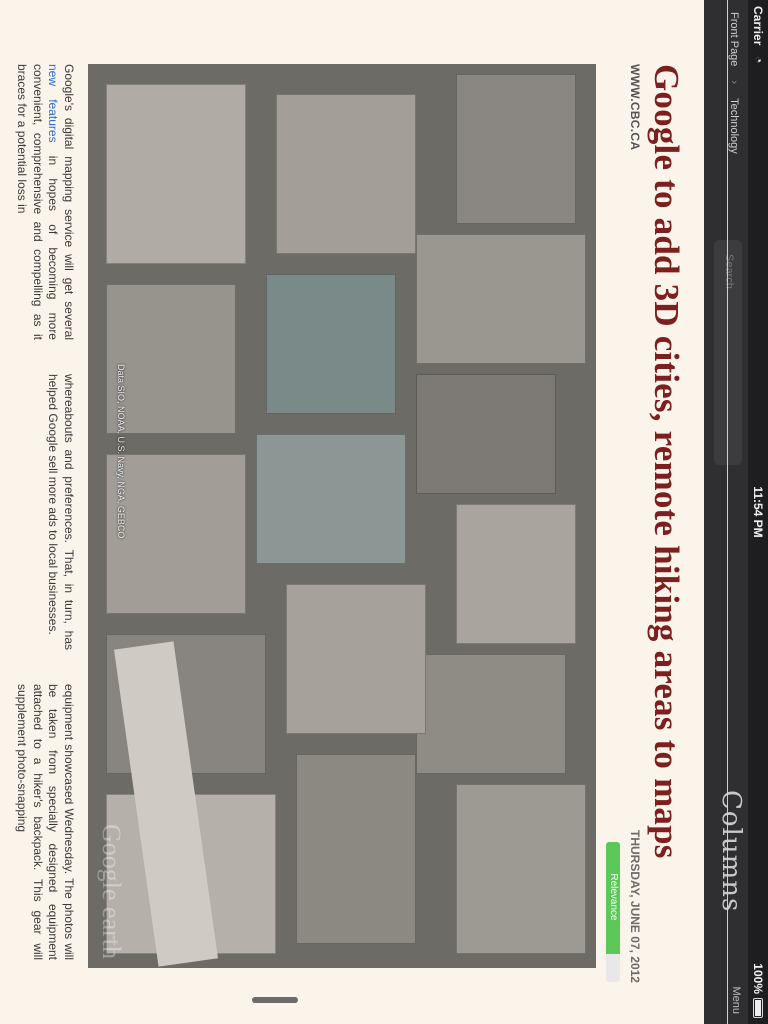  Describe the element at coordinates (635, 107) in the screenshot. I see `article-source: WWW.CBC.CA` at that location.